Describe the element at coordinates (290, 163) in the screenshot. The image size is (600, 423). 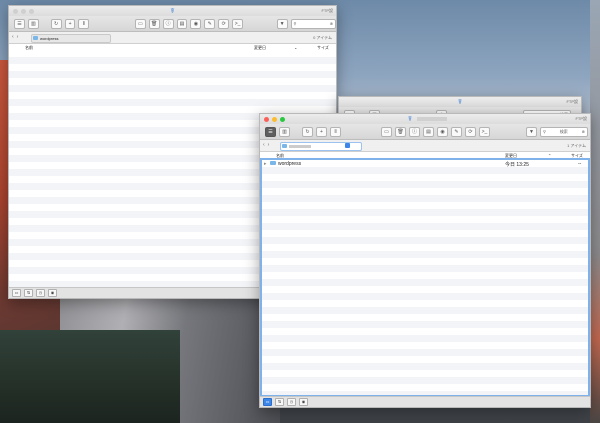
I see `row-name: wordpress` at that location.